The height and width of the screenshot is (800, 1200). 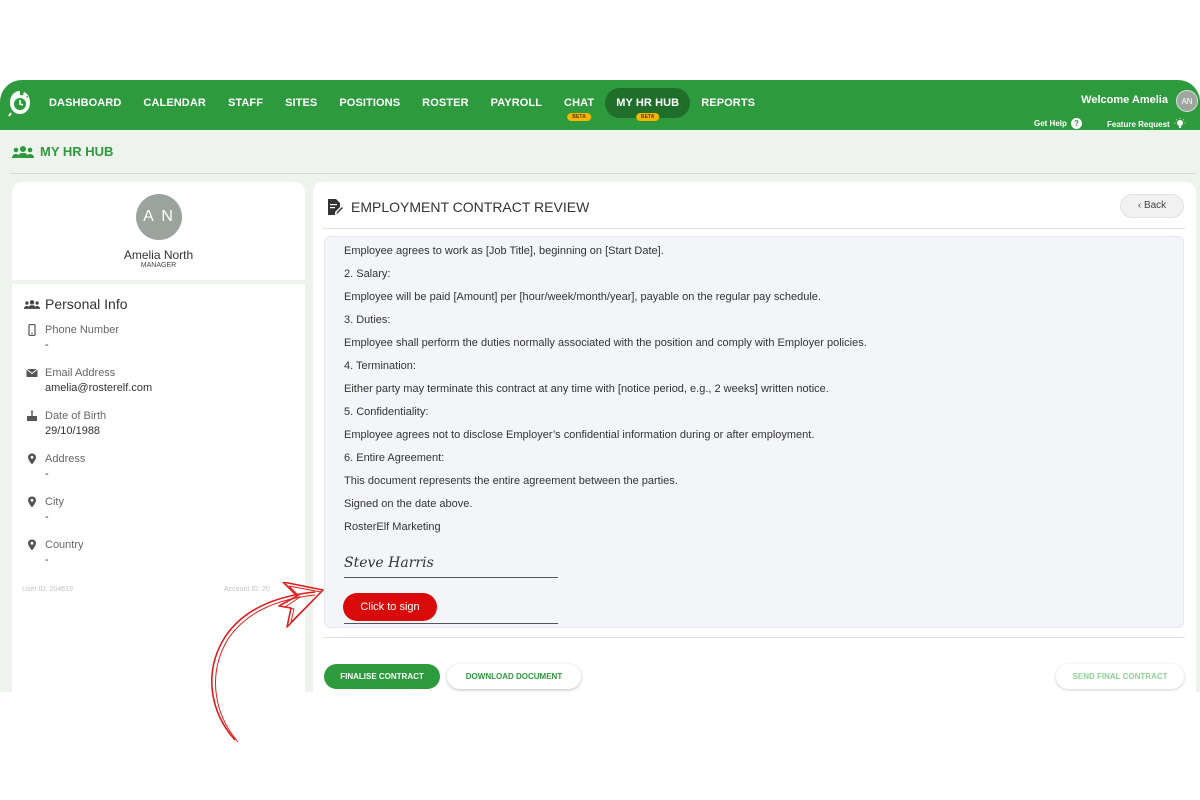 I want to click on rosterelf-logo-icon, so click(x=20, y=103).